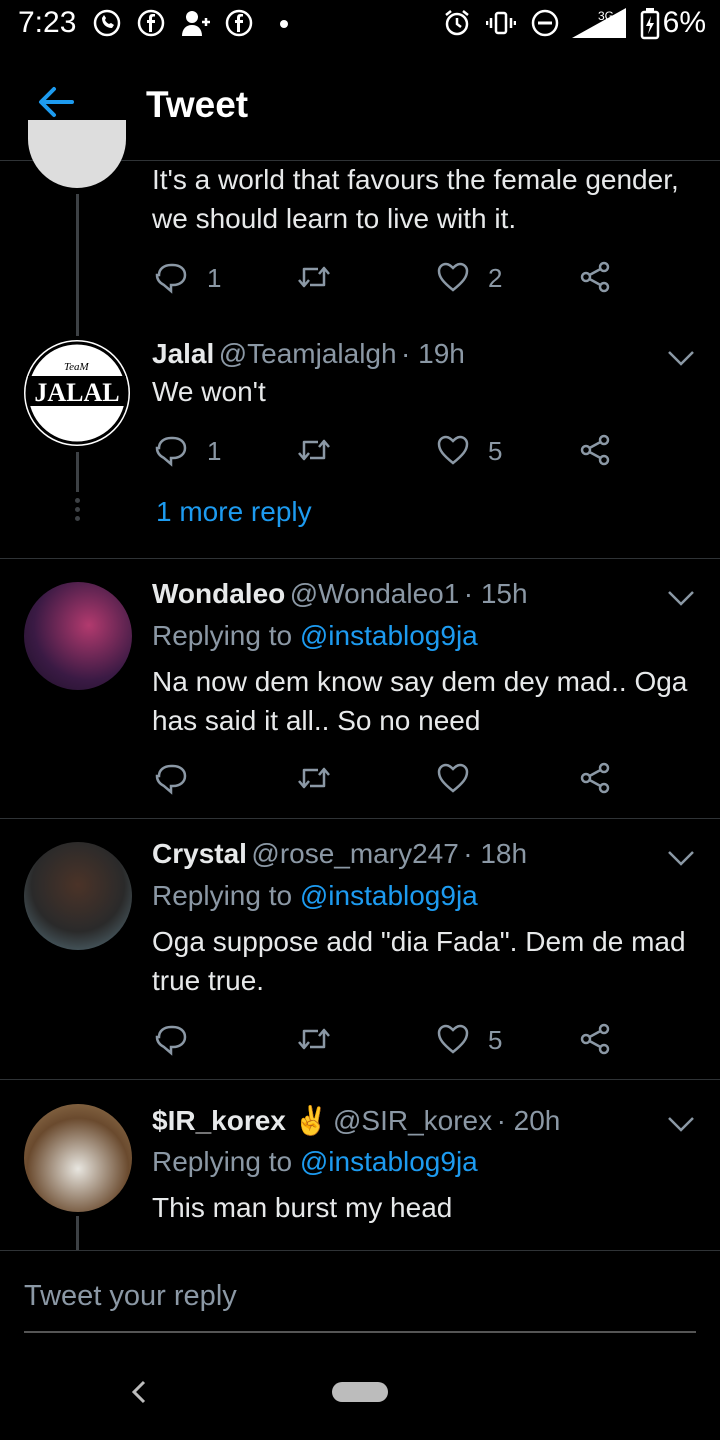 This screenshot has height=1440, width=720. What do you see at coordinates (76, 367) in the screenshot?
I see `svg-text: TeaM` at bounding box center [76, 367].